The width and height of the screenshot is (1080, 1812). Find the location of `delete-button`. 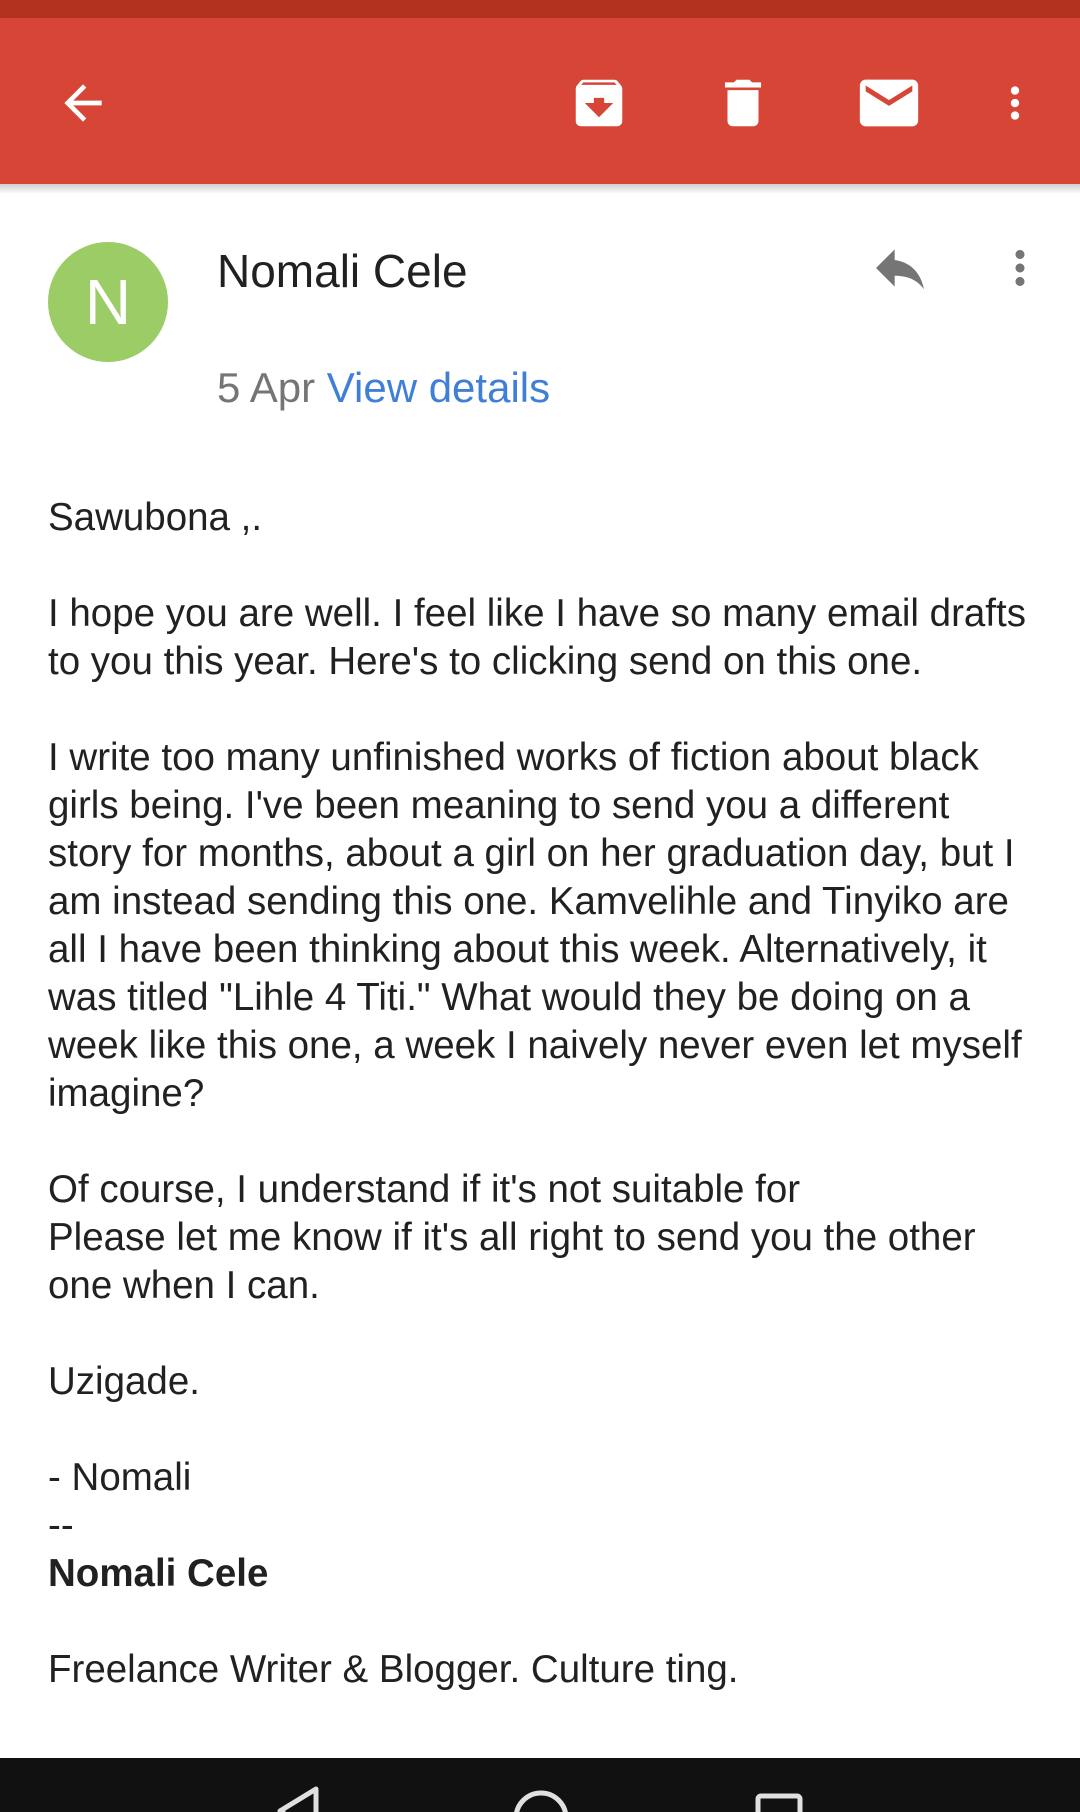

delete-button is located at coordinates (743, 103).